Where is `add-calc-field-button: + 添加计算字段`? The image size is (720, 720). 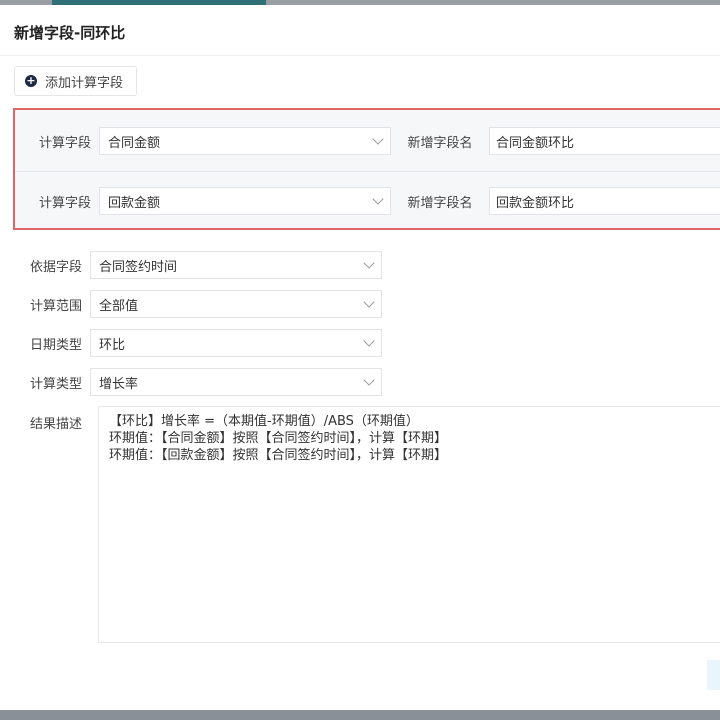
add-calc-field-button: + 添加计算字段 is located at coordinates (75, 81).